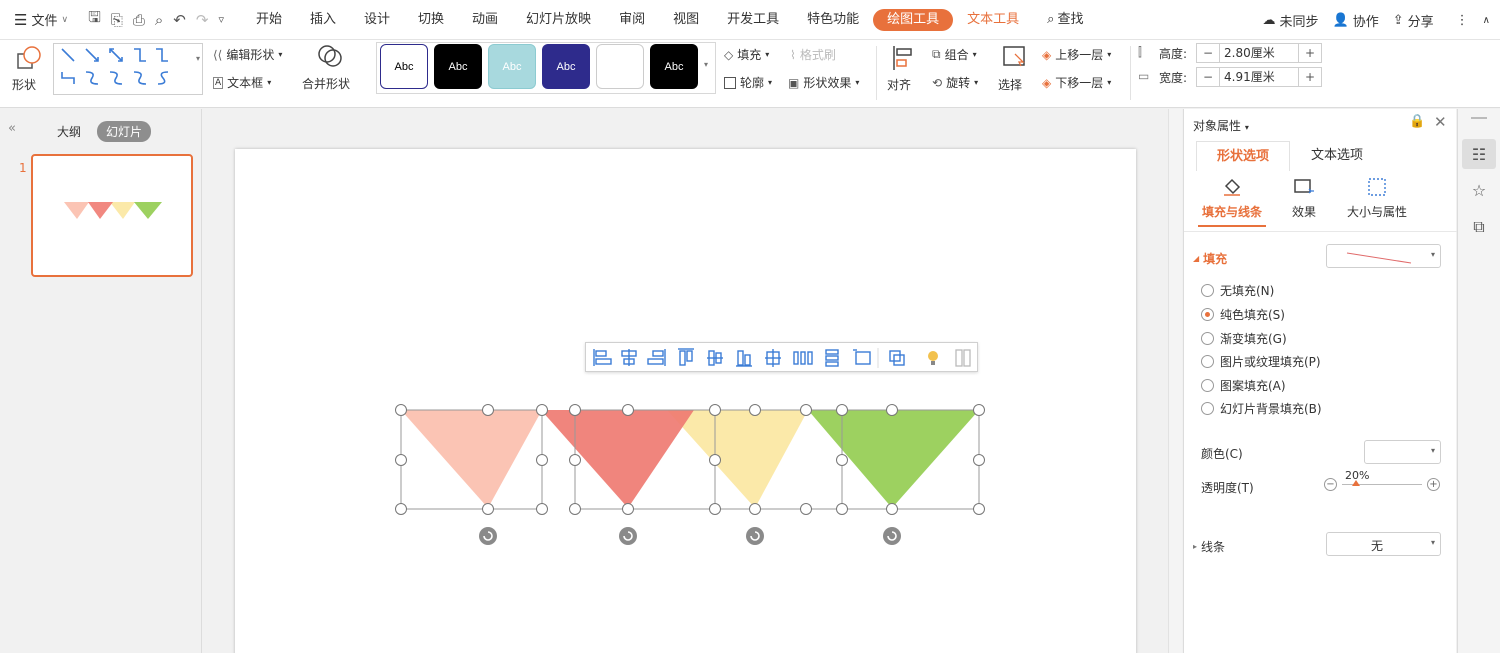 Image resolution: width=1500 pixels, height=653 pixels. I want to click on width-stepper: − 4.91厘米 +, so click(1259, 77).